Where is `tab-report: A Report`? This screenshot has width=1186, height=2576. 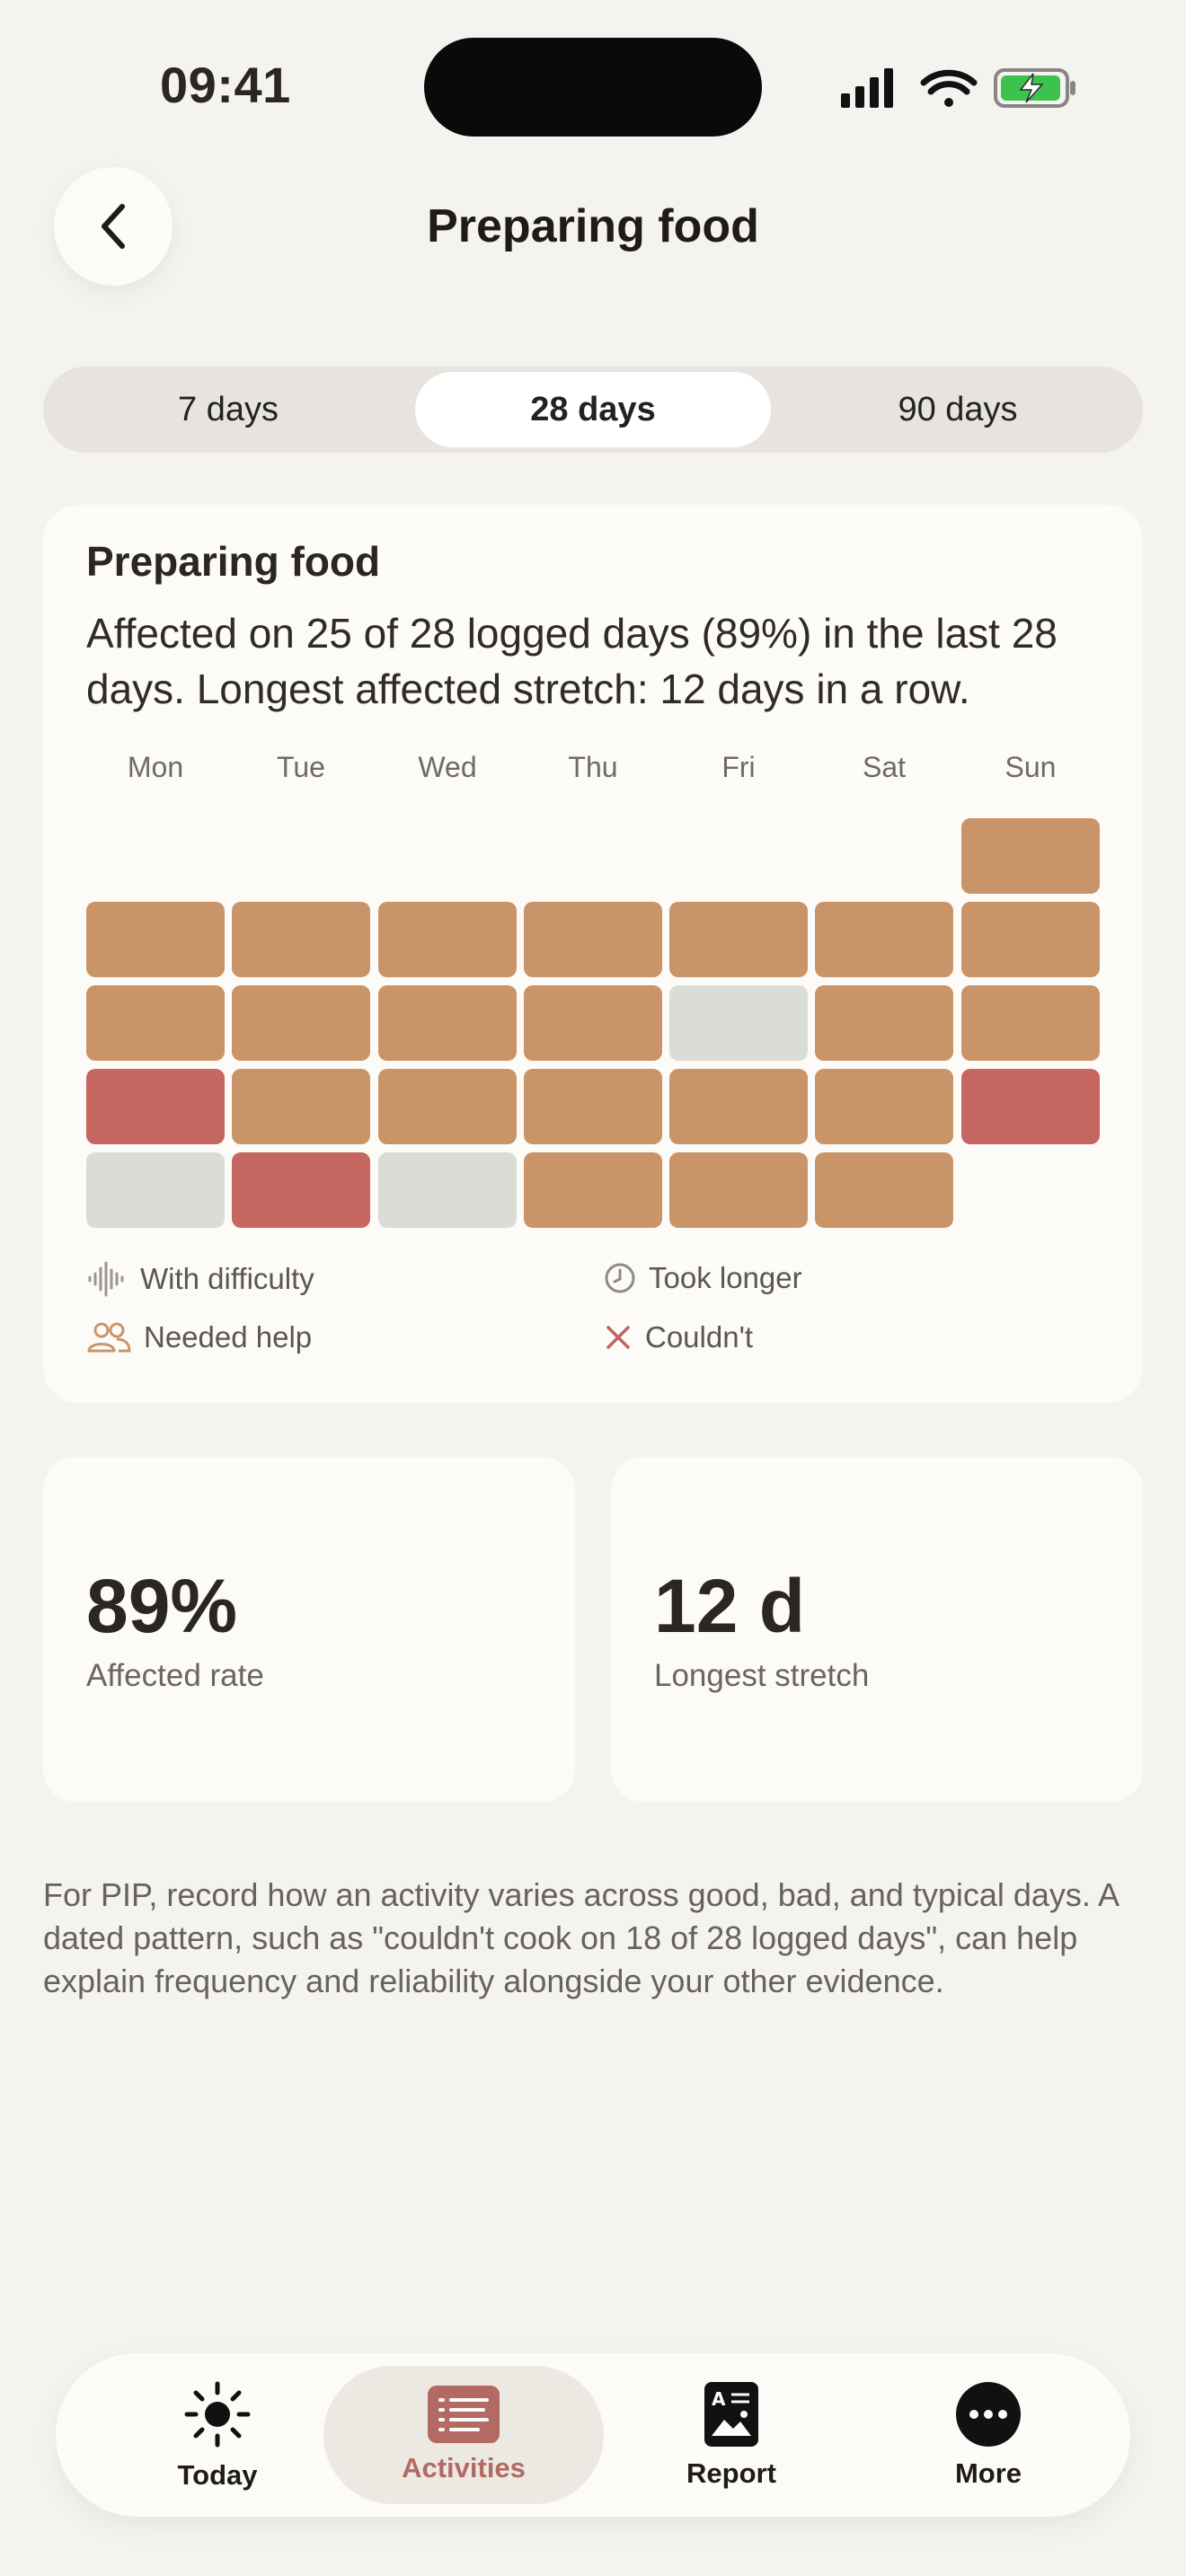
tab-report: A Report is located at coordinates (731, 2435).